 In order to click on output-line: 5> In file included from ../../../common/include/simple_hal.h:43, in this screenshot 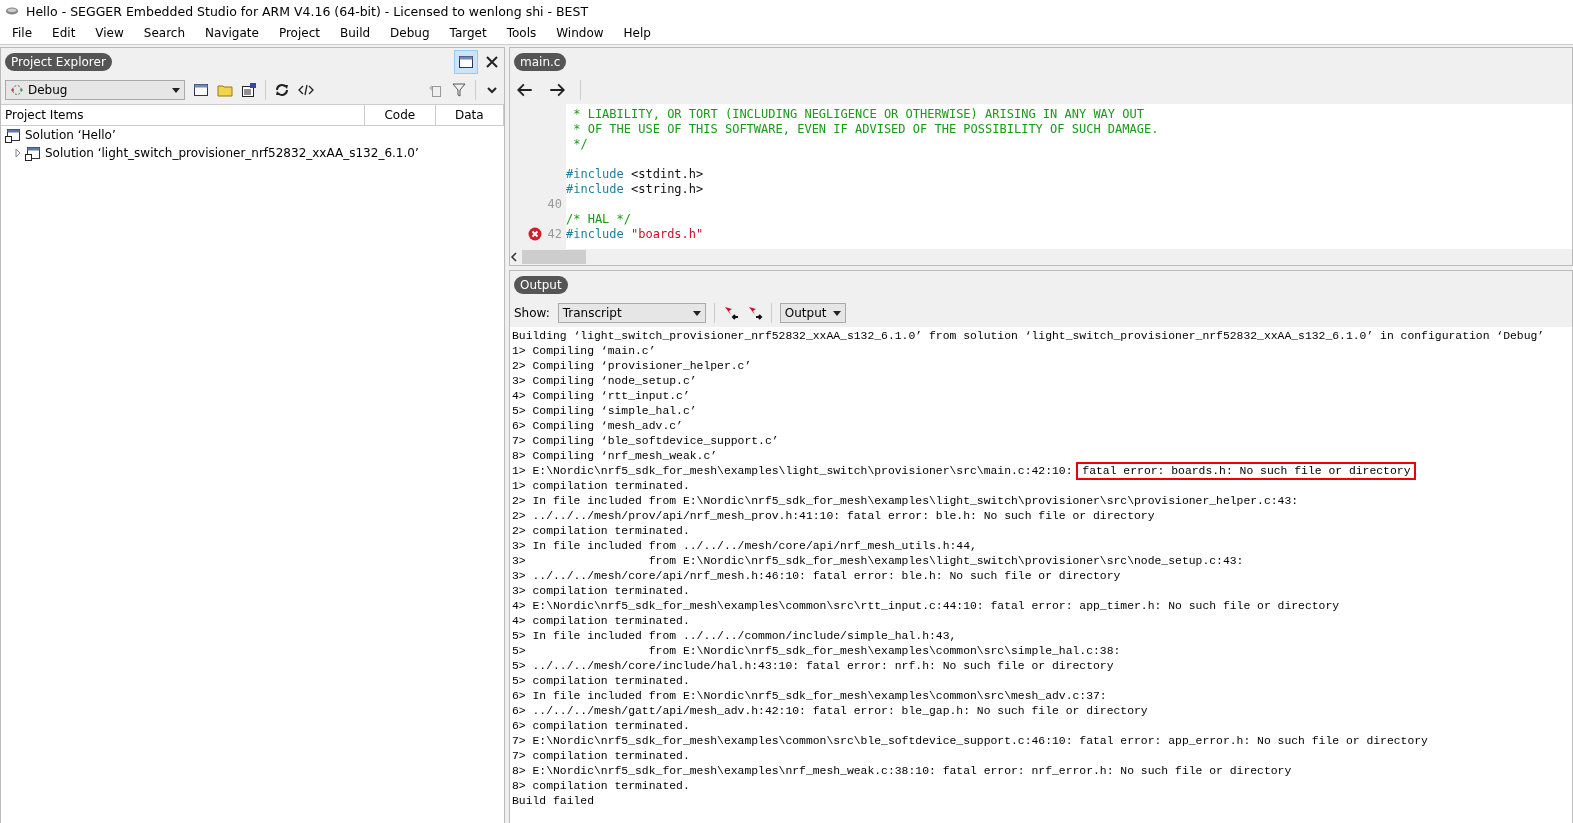, I will do `click(734, 636)`.